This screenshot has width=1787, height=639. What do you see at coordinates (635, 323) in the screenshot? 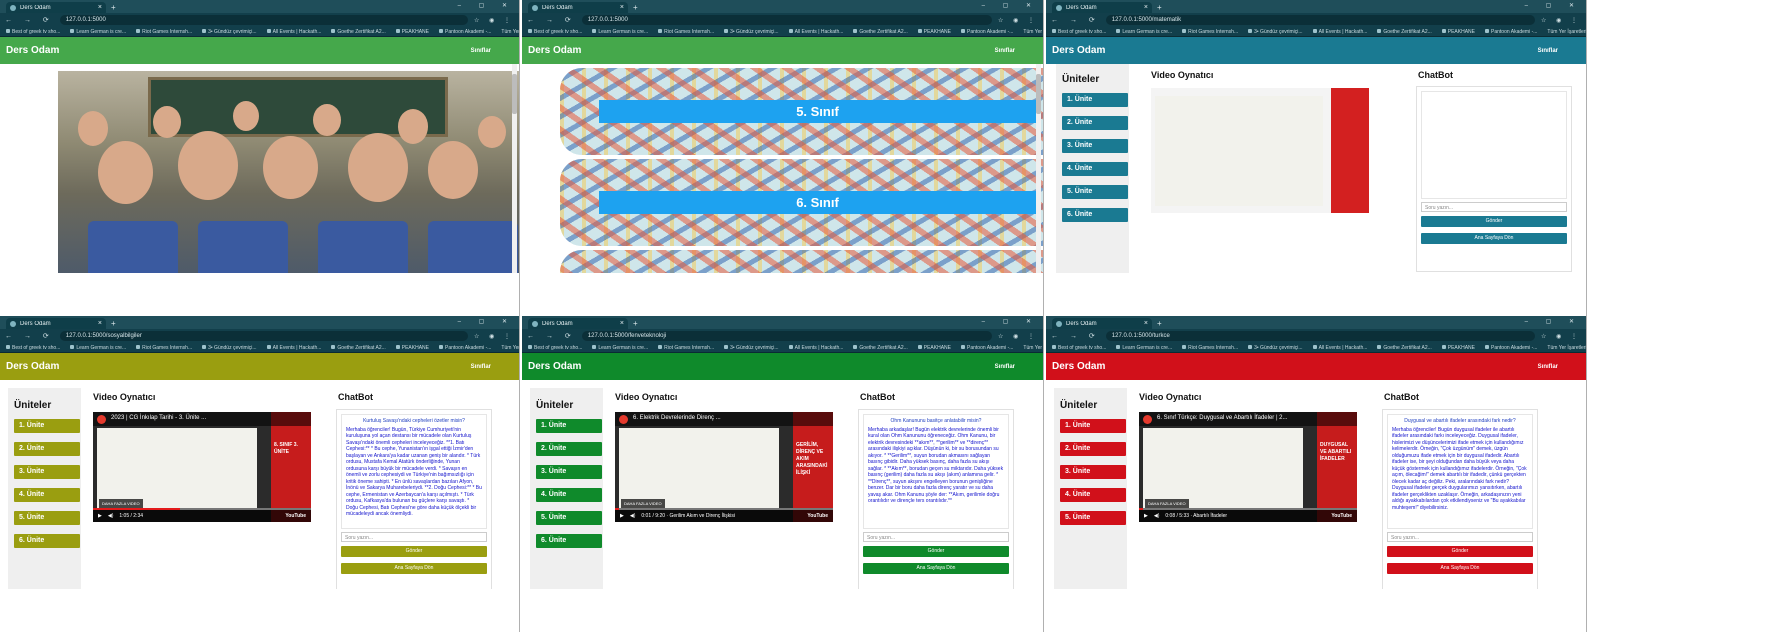
I see `new-tab-button: +` at bounding box center [635, 323].